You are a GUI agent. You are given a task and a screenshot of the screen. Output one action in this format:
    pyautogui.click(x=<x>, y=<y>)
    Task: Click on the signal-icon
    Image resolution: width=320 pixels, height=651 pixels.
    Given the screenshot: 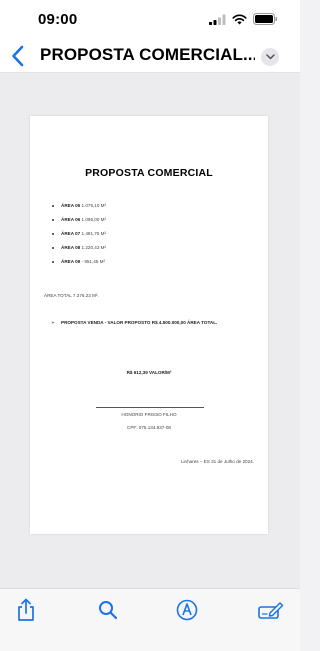 What is the action you would take?
    pyautogui.click(x=217, y=19)
    